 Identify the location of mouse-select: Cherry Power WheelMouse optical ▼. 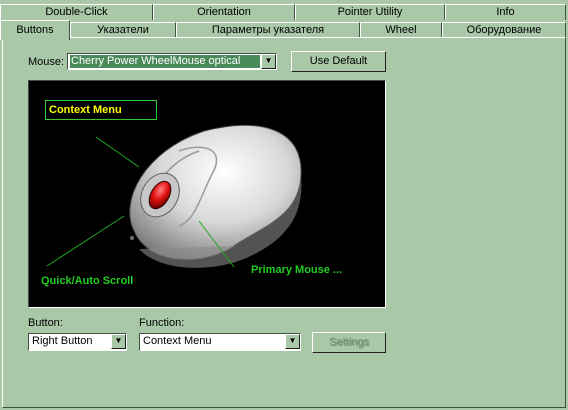
(172, 61).